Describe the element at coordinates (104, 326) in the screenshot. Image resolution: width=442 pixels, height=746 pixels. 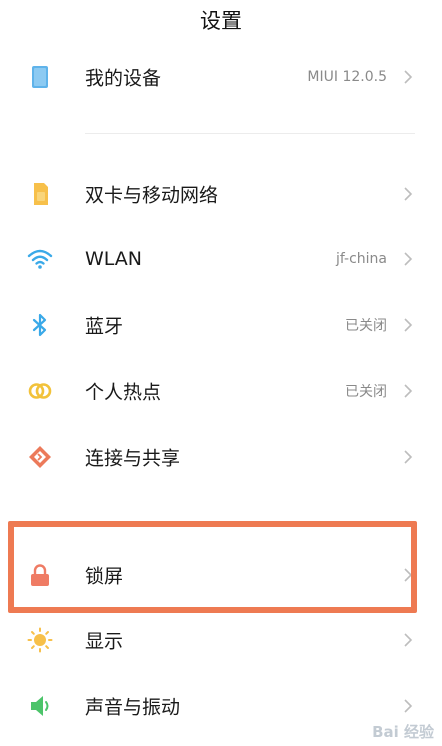
I see `bluetooth-label: 蓝牙` at that location.